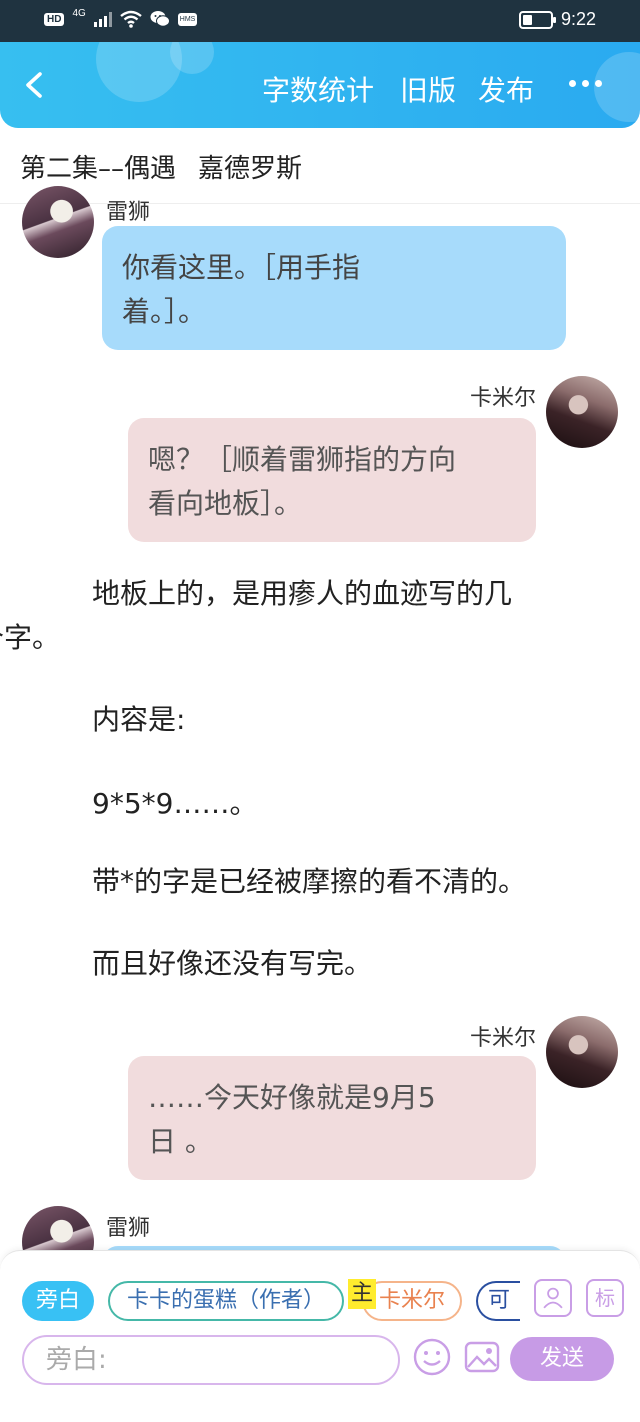 The height and width of the screenshot is (1422, 640). Describe the element at coordinates (537, 19) in the screenshot. I see `battery-icon` at that location.